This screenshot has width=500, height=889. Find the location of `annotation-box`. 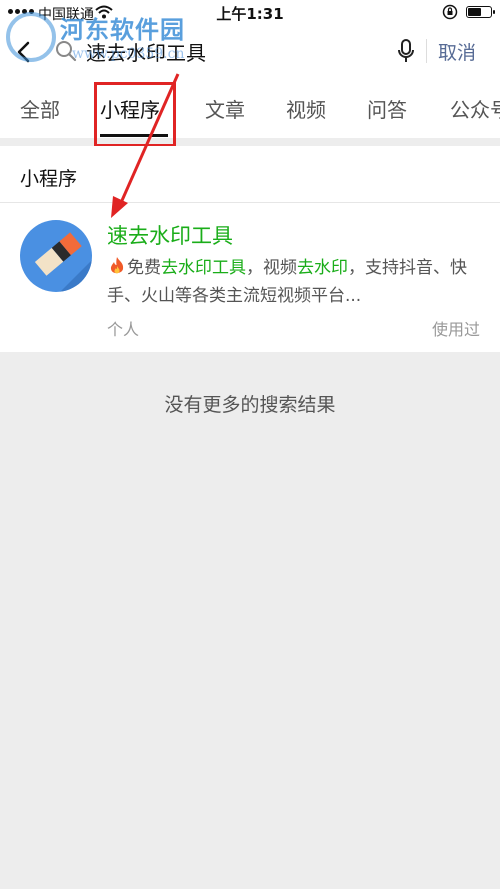

annotation-box is located at coordinates (135, 114).